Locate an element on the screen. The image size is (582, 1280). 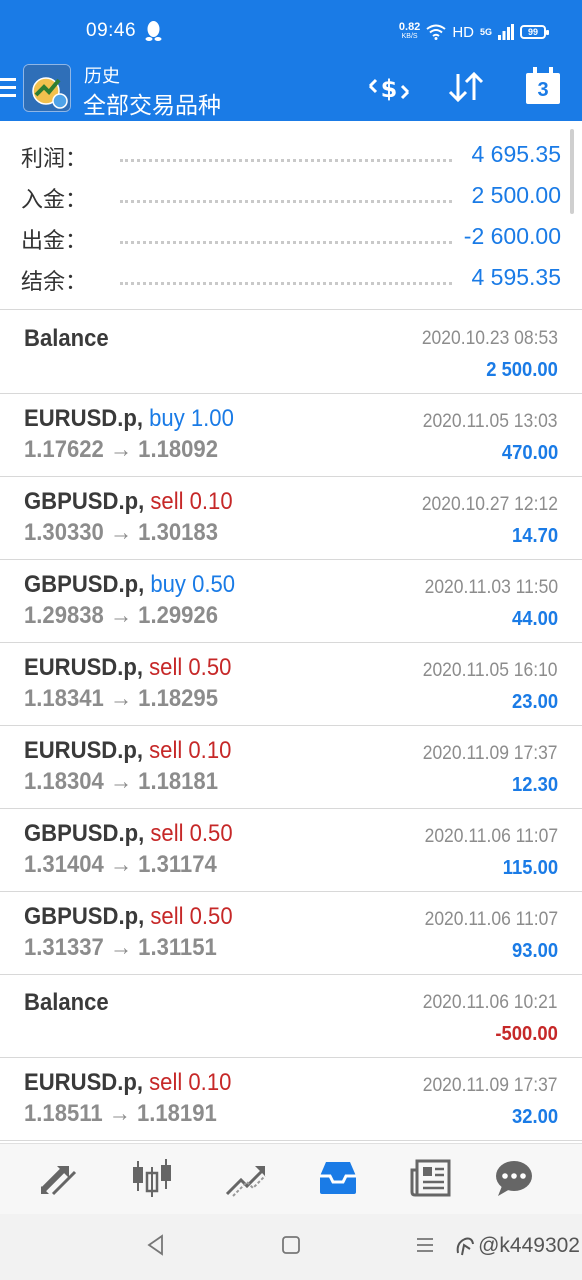
trade-profit: 93.00 is located at coordinates (534, 951).